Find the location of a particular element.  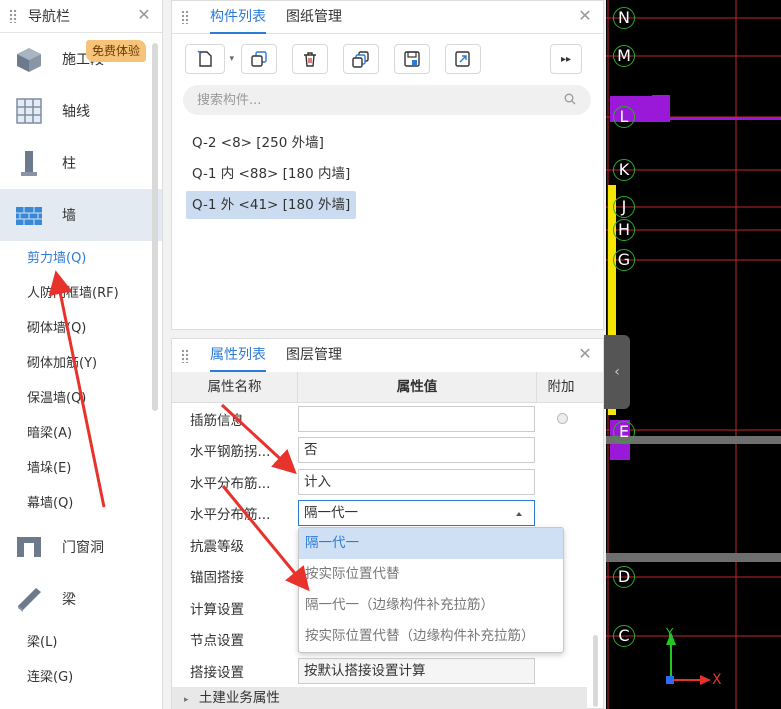

nav-category-wall: 墙 is located at coordinates (81, 215).